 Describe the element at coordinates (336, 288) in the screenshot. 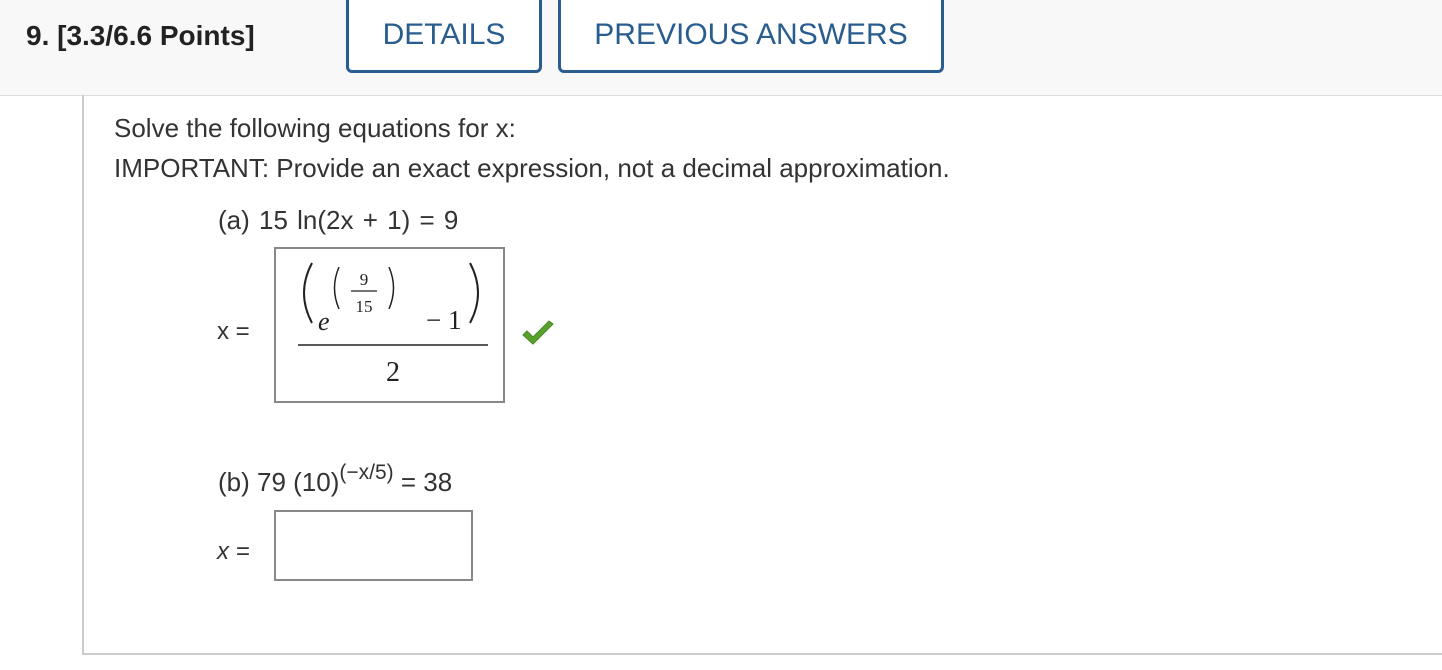

I see `inner-left-paren` at that location.